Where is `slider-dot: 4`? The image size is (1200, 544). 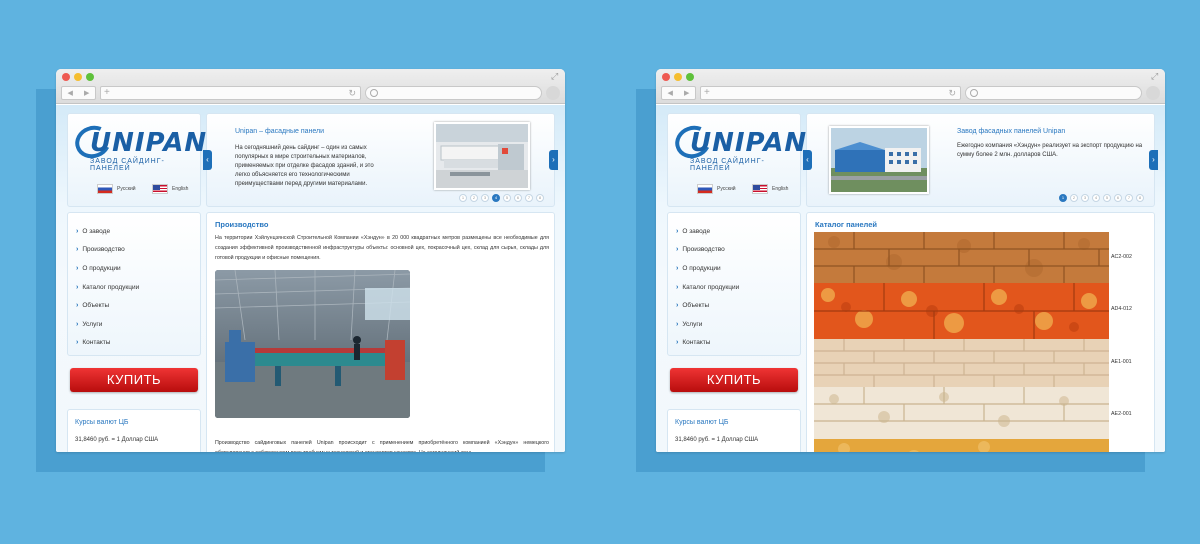
slider-dot: 4 is located at coordinates (1096, 198).